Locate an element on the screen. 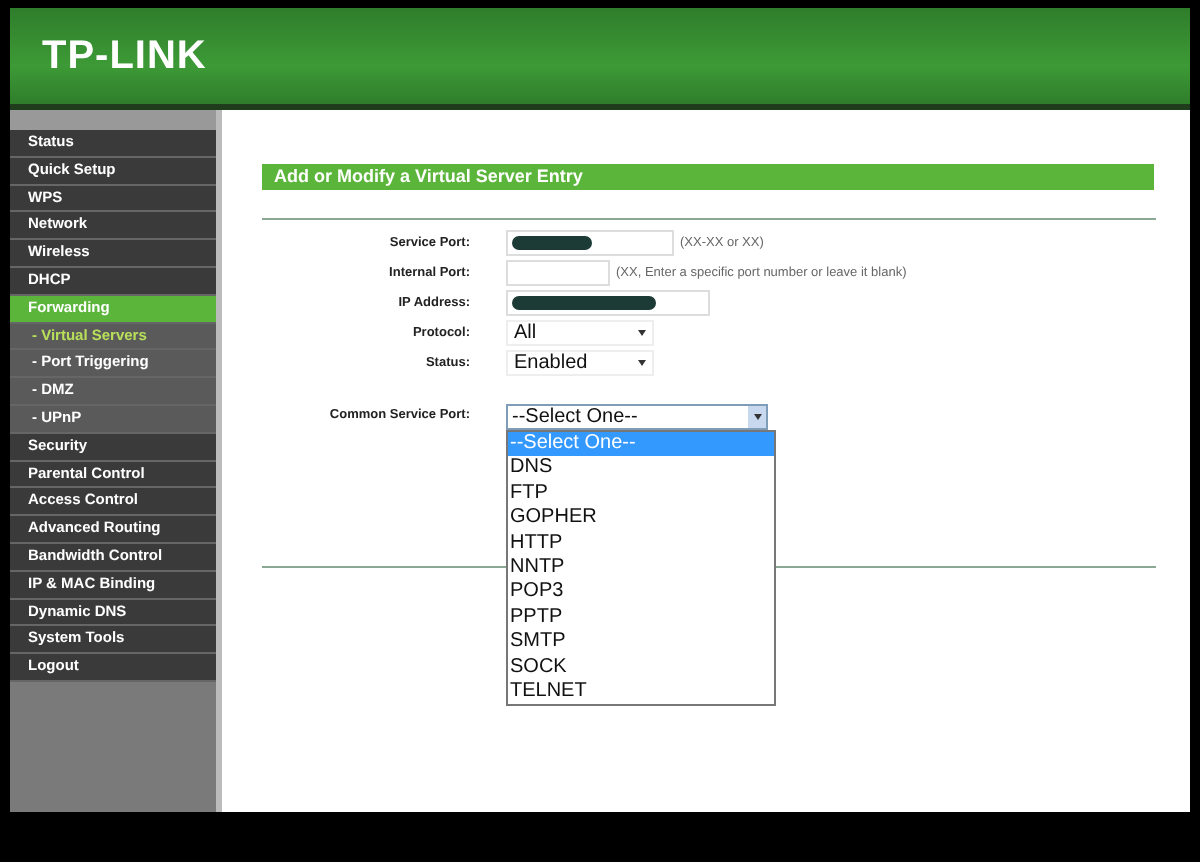 This screenshot has width=1200, height=862. dropdown-option: PPTP is located at coordinates (641, 618).